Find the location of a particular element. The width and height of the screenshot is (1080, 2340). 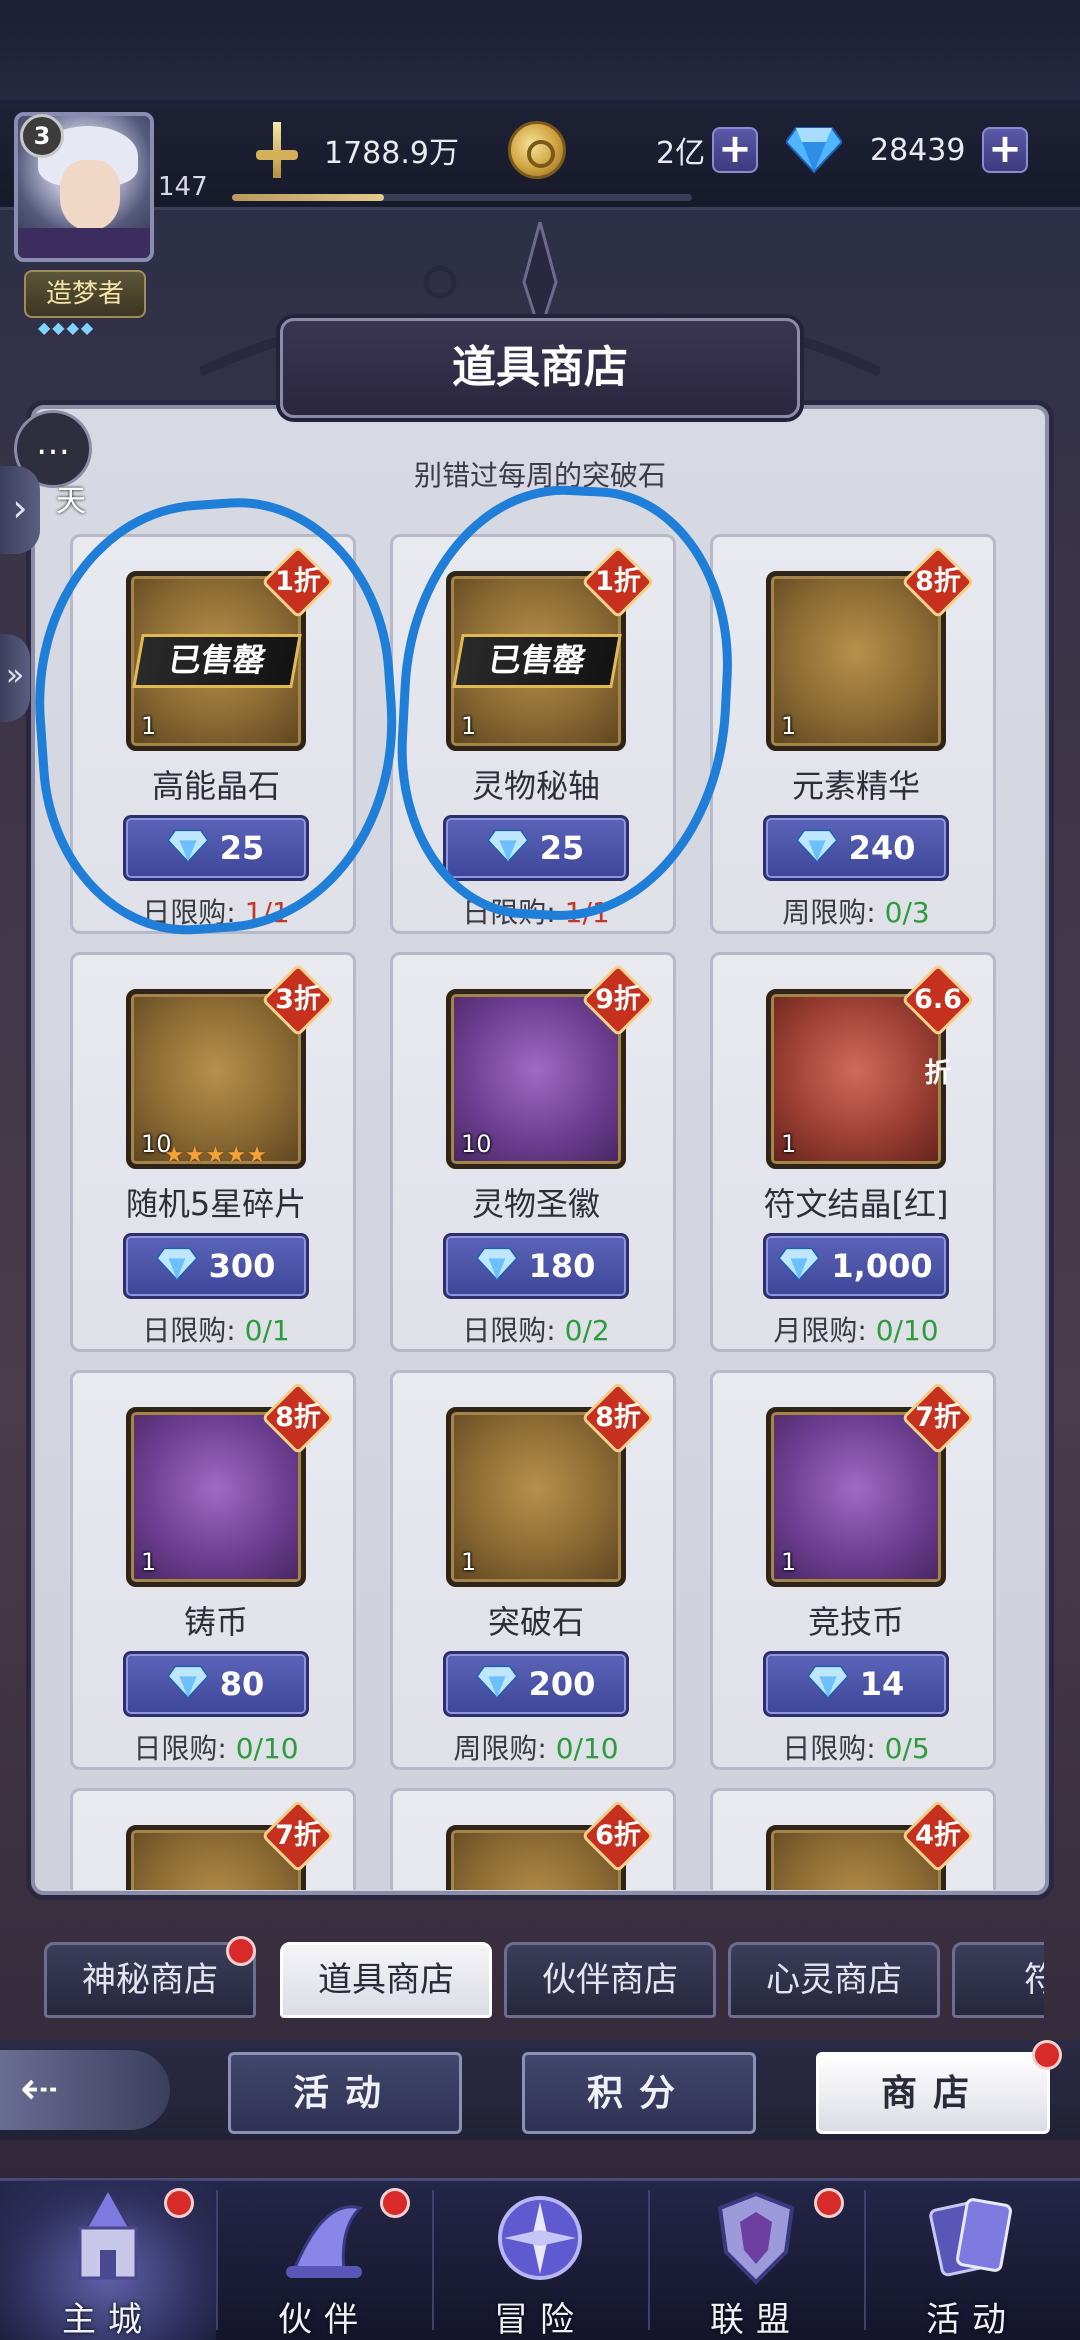

item-price: 240 is located at coordinates (882, 848).